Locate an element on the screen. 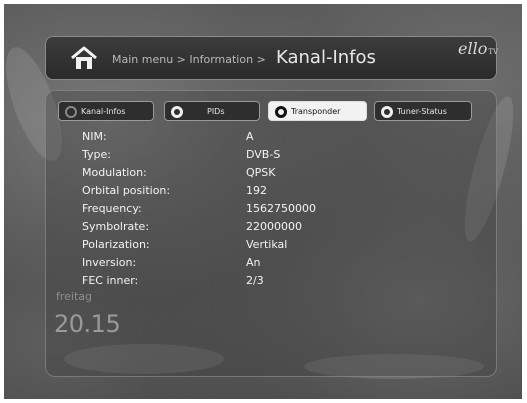 The width and height of the screenshot is (527, 403). tab-tuner-status: Tuner-Status is located at coordinates (423, 111).